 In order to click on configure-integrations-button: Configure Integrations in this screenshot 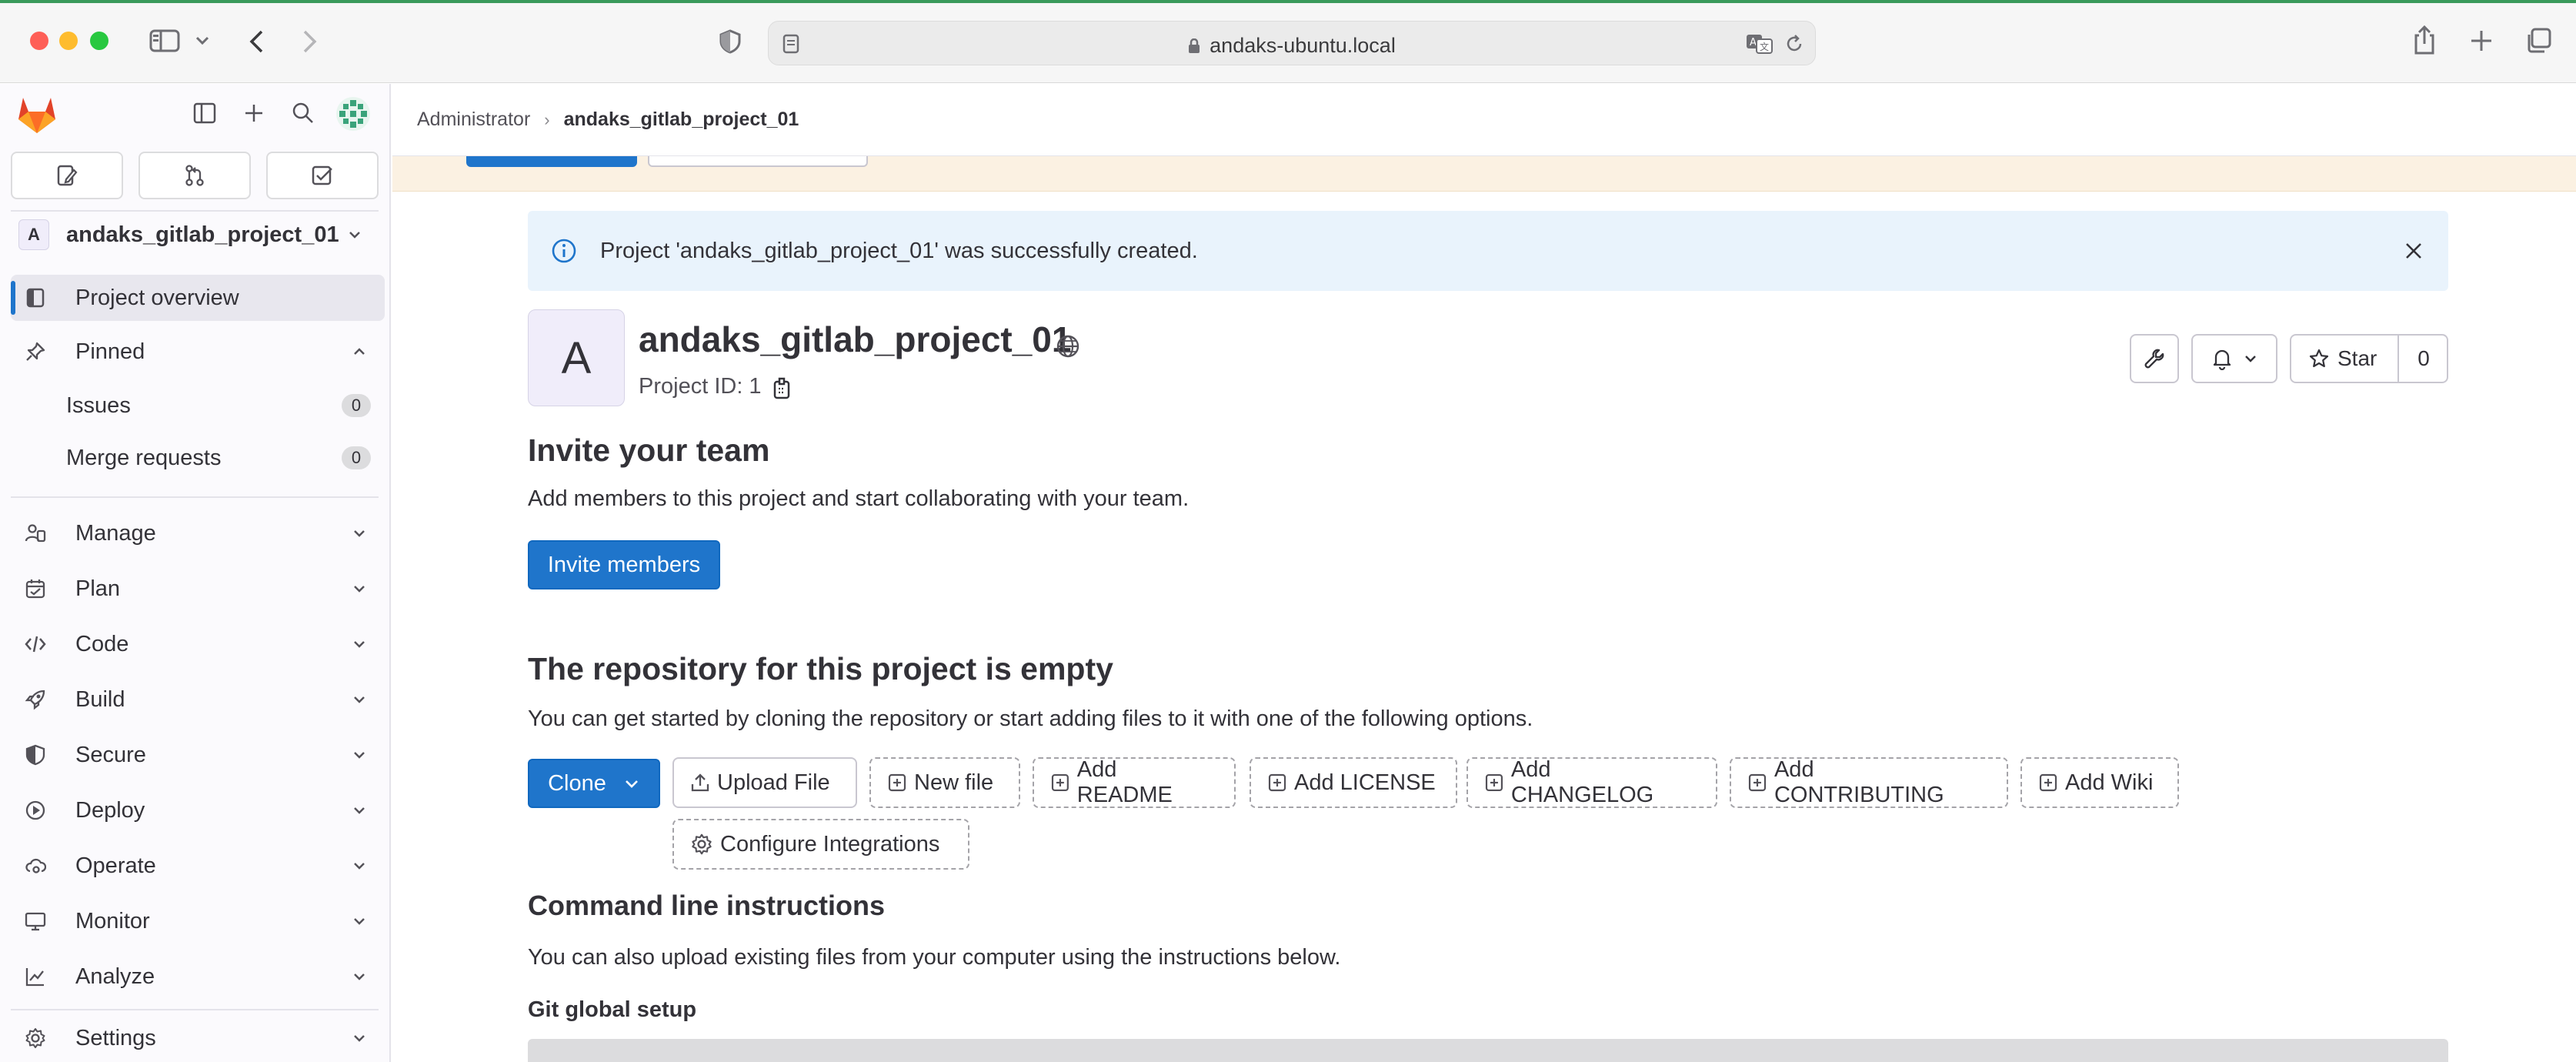, I will do `click(821, 844)`.